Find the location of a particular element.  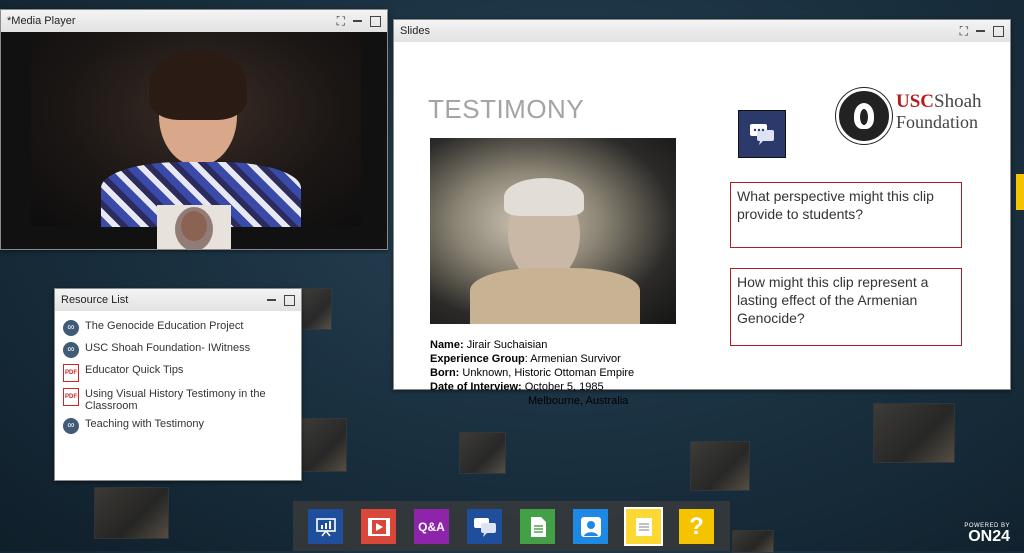

on24-text: ON24 is located at coordinates (989, 536).